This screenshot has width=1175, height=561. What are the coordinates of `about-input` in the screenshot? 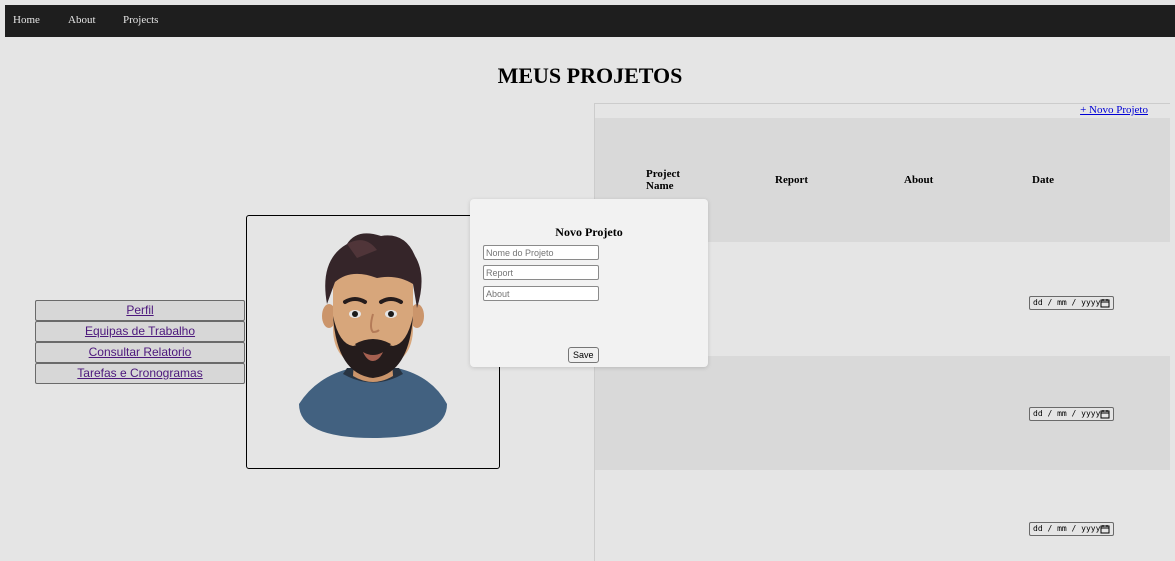 It's located at (541, 293).